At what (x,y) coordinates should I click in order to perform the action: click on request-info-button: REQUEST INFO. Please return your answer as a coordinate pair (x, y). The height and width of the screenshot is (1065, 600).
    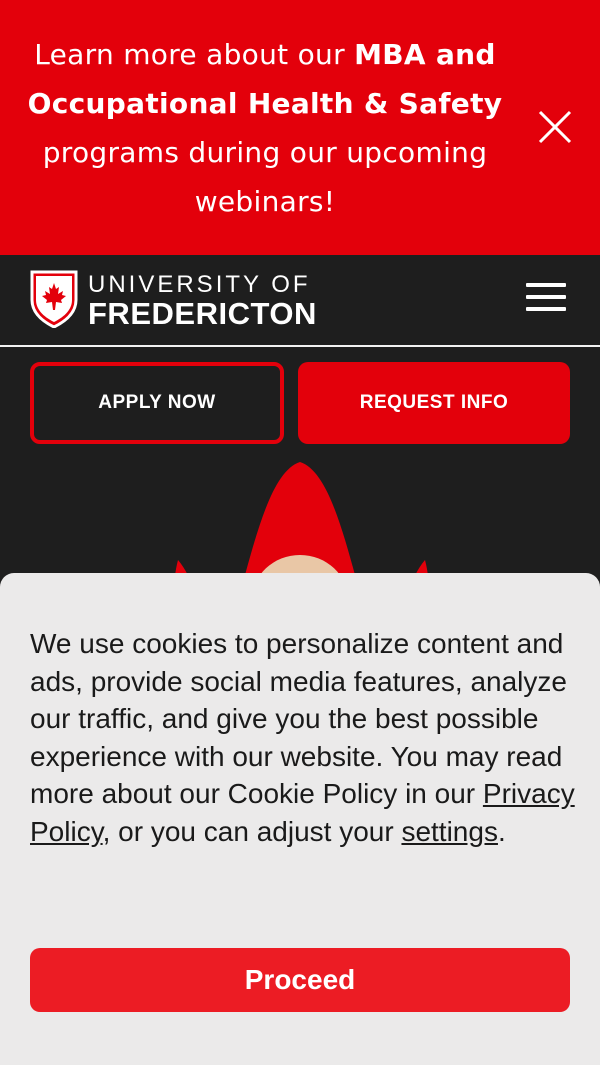
    Looking at the image, I should click on (434, 403).